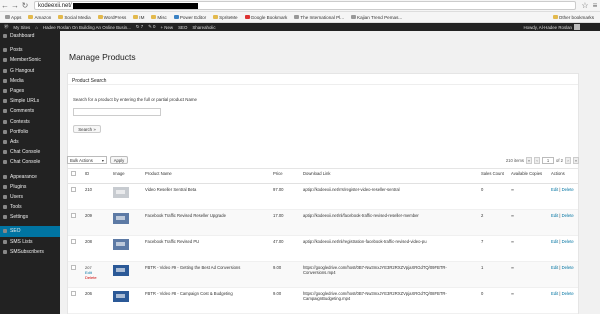  What do you see at coordinates (139, 27) in the screenshot?
I see `updates-icon: ↻ 7` at bounding box center [139, 27].